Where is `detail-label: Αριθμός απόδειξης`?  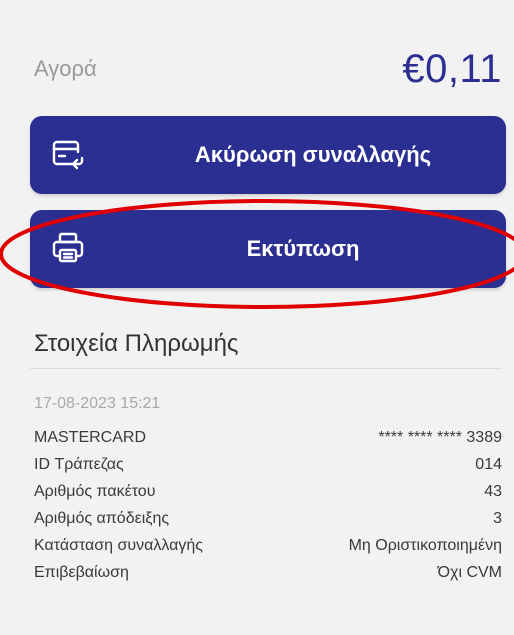
detail-label: Αριθμός απόδειξης is located at coordinates (102, 518).